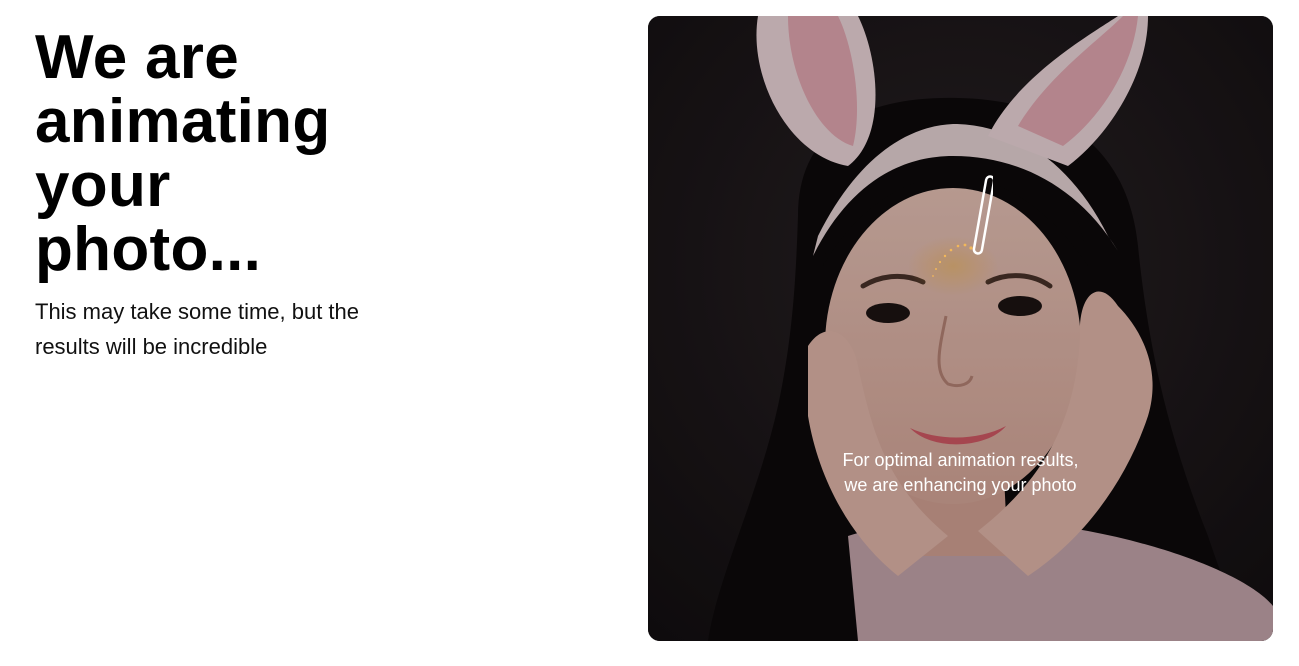  What do you see at coordinates (183, 121) in the screenshot?
I see `title-line-2: animating` at bounding box center [183, 121].